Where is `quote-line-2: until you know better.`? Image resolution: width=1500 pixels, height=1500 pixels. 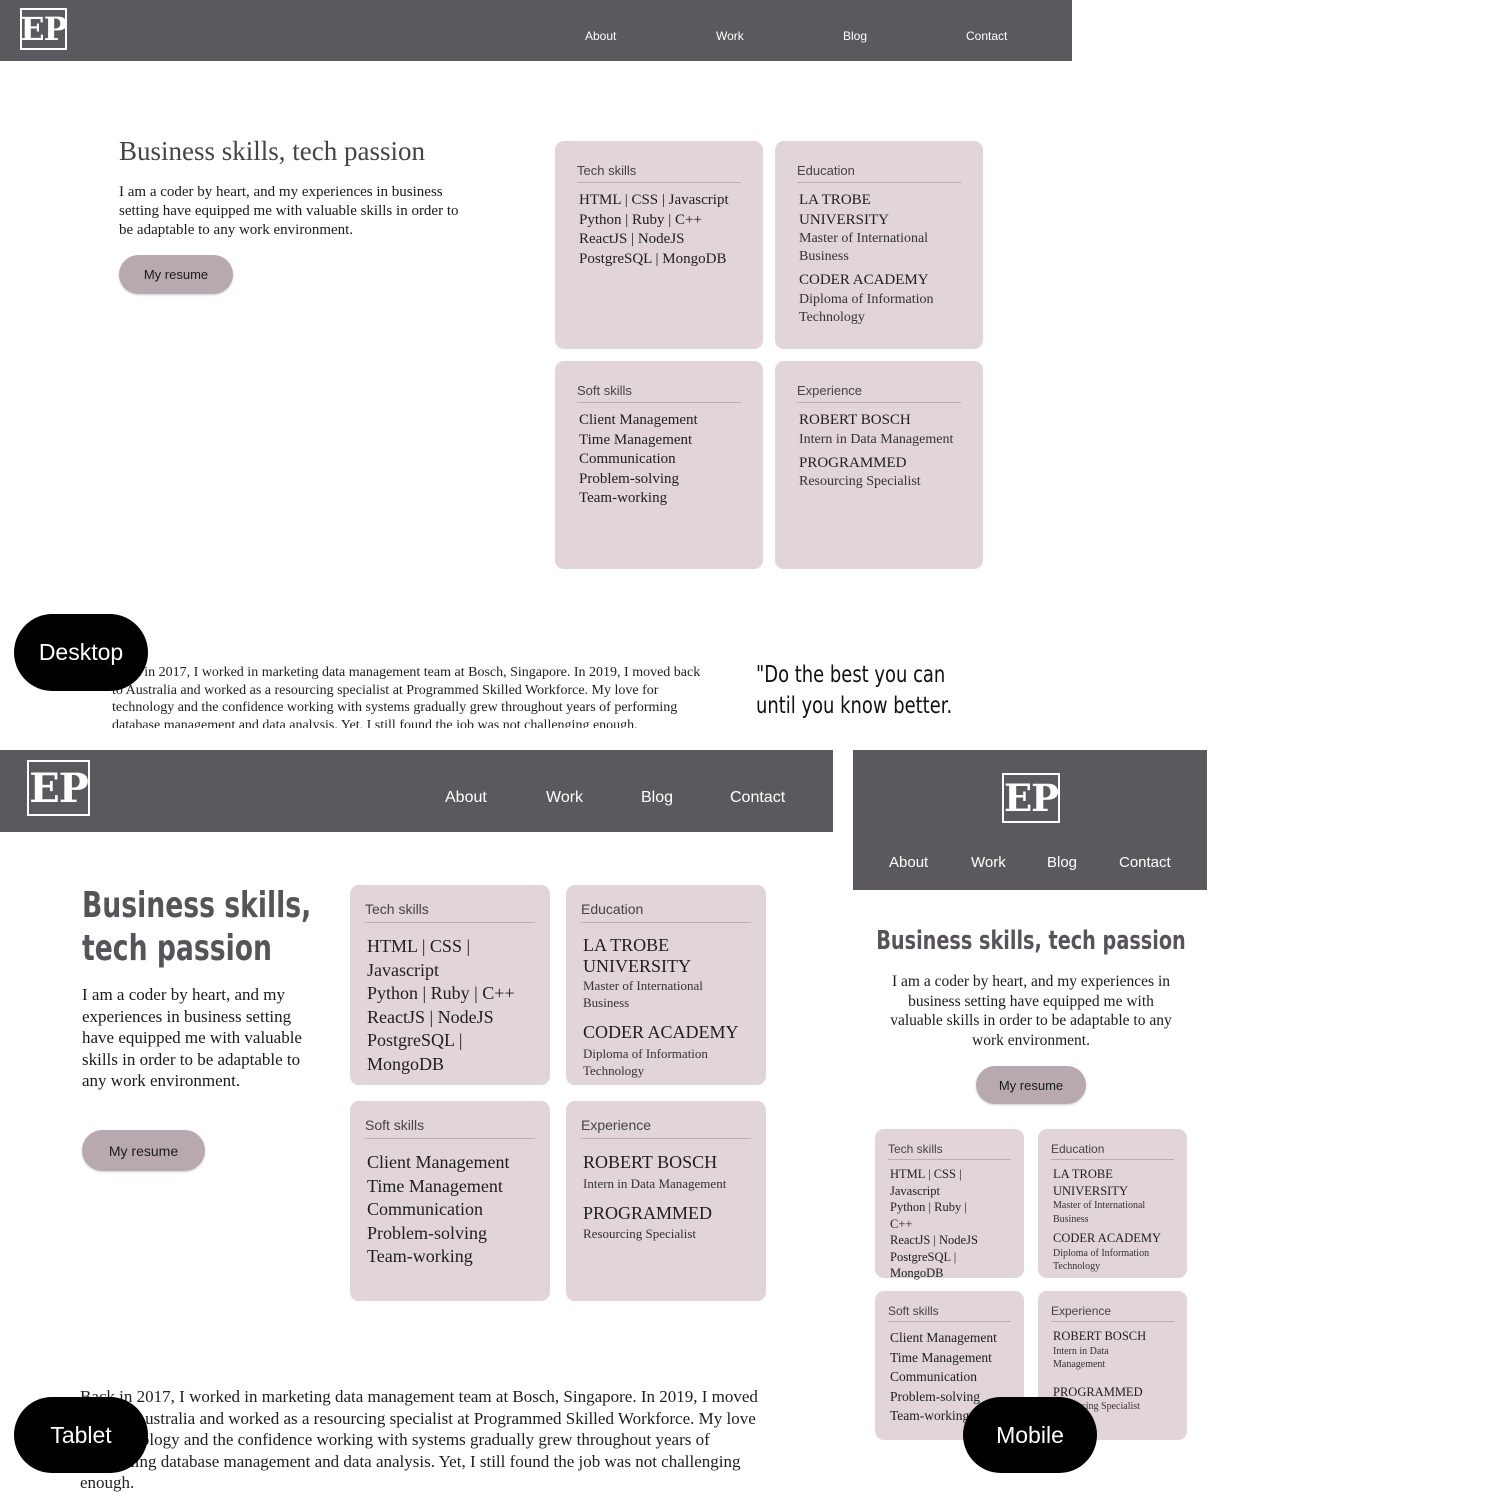
quote-line-2: until you know better. is located at coordinates (854, 706).